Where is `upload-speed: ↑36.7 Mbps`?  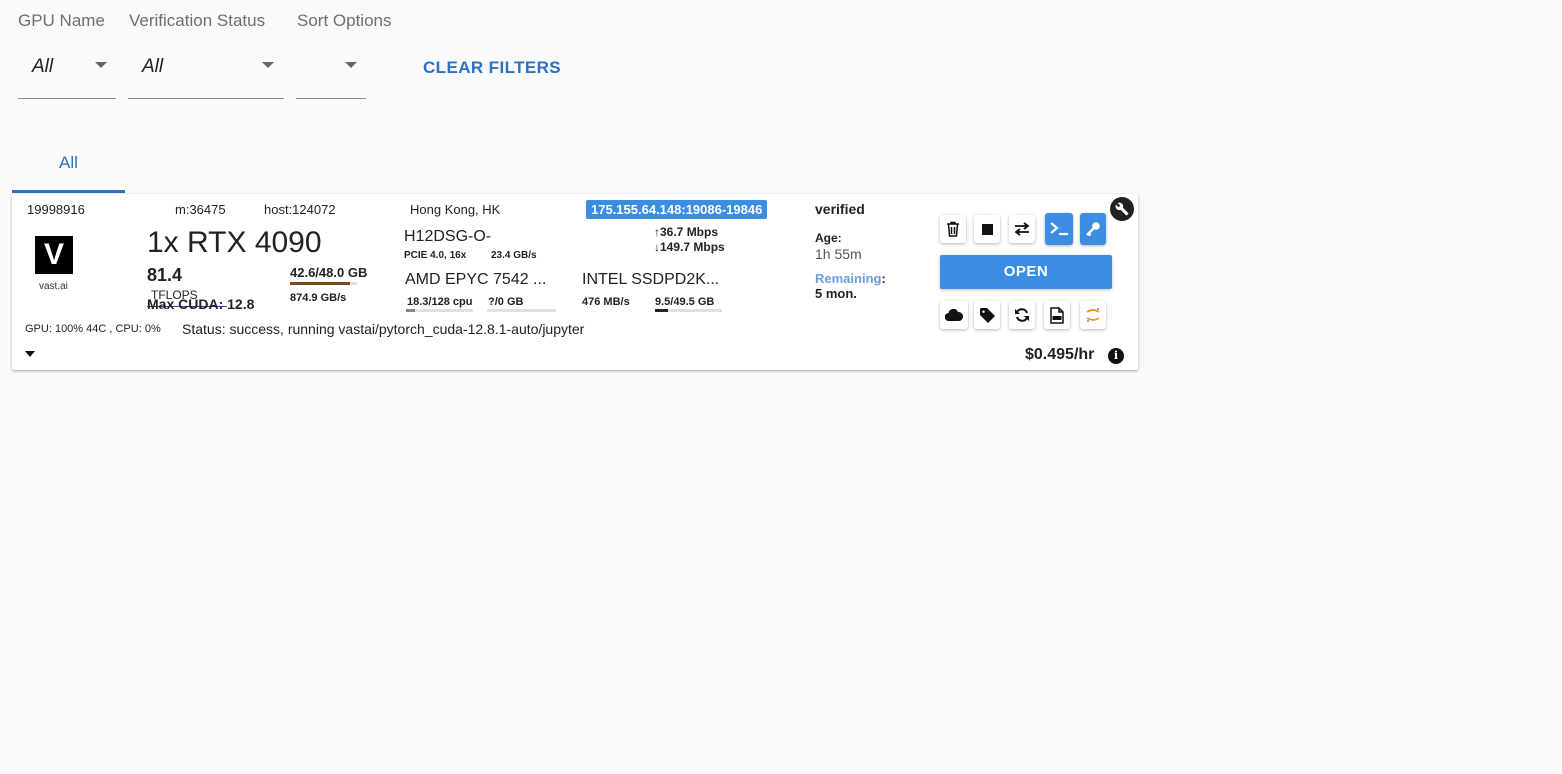 upload-speed: ↑36.7 Mbps is located at coordinates (686, 232).